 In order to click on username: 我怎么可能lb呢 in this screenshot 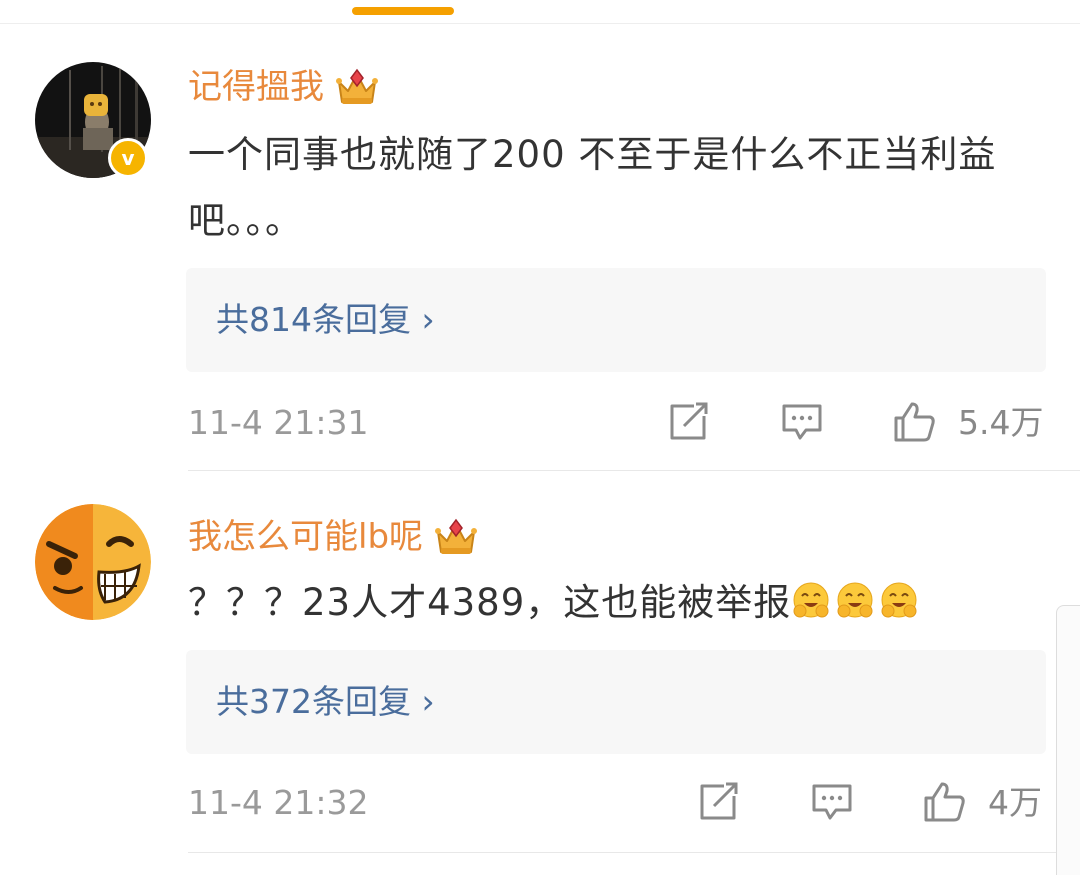, I will do `click(305, 537)`.